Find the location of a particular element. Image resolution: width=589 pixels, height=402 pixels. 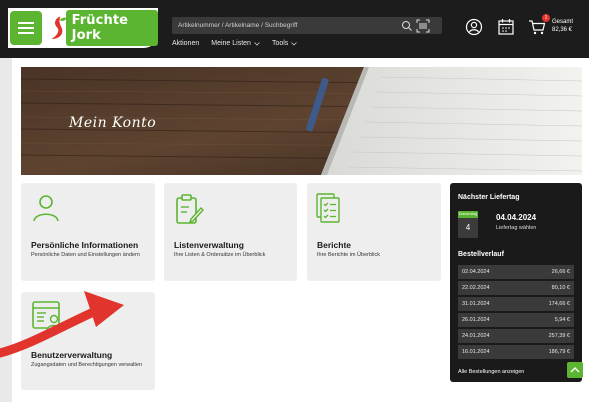

delivery-day-badge: Donnerstag 4 is located at coordinates (468, 224).